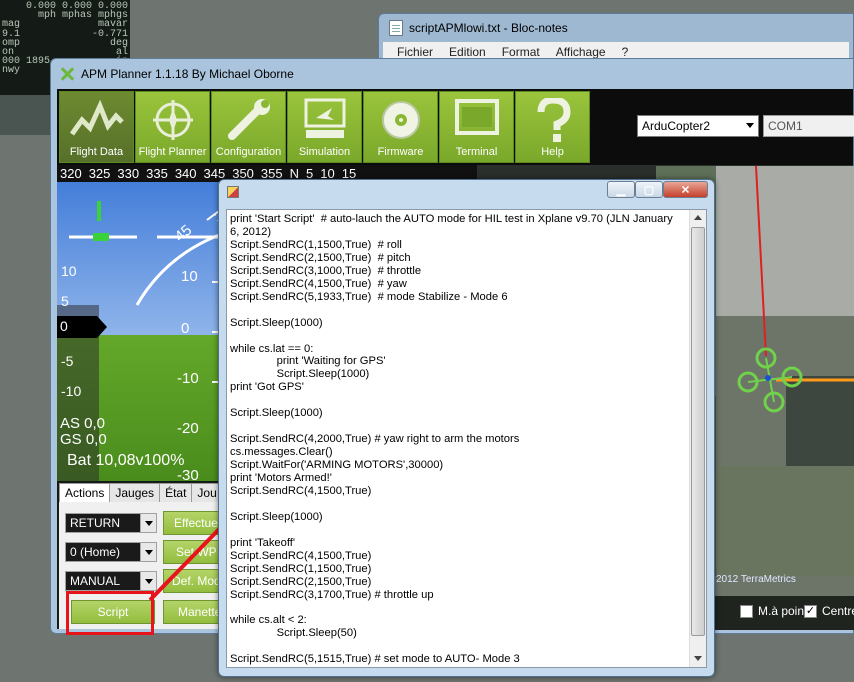 This screenshot has width=854, height=682. I want to click on maximize-icon: ▢, so click(649, 190).